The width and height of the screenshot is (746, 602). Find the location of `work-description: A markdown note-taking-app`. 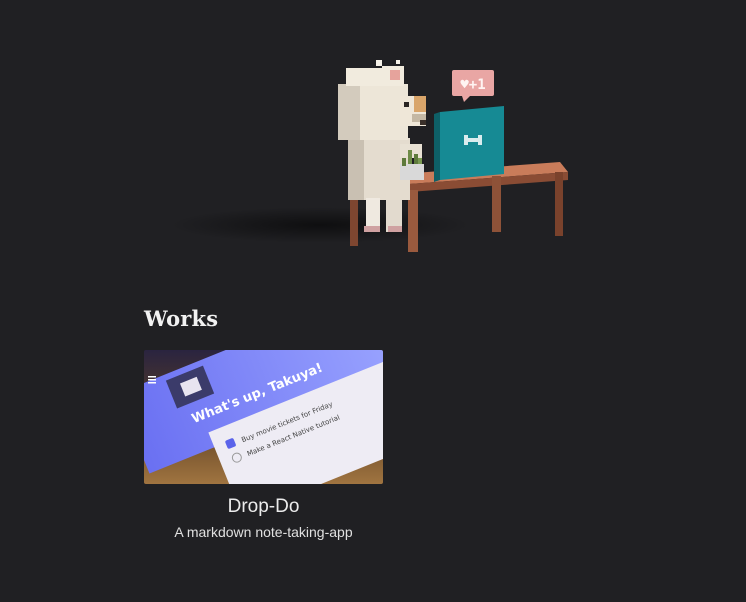

work-description: A markdown note-taking-app is located at coordinates (263, 532).